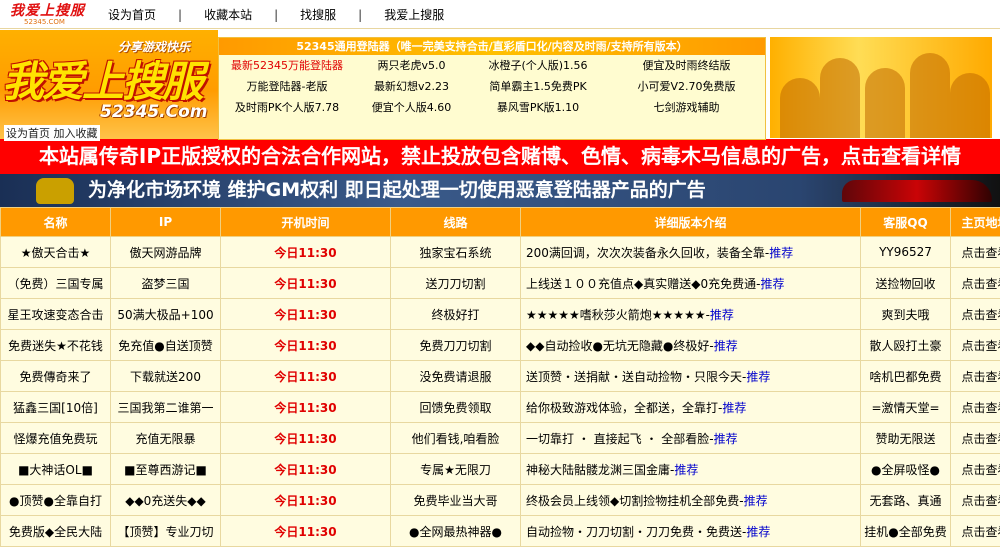 Image resolution: width=1000 pixels, height=547 pixels. Describe the element at coordinates (109, 84) in the screenshot. I see `main-logo: 分享游戏快乐 我爱上搜服 52345.Com 设为首页 加入收藏` at that location.